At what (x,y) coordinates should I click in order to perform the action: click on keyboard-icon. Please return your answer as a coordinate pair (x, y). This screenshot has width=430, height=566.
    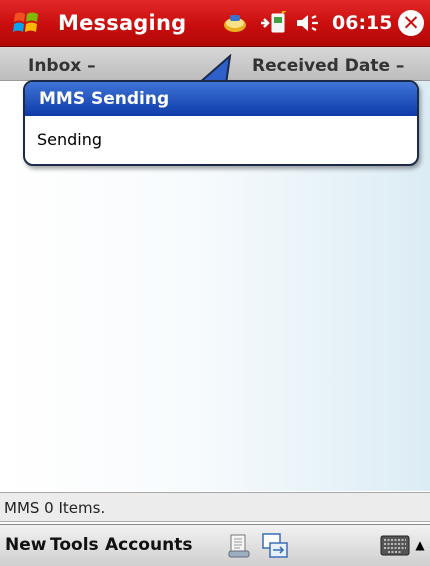
    Looking at the image, I should click on (395, 545).